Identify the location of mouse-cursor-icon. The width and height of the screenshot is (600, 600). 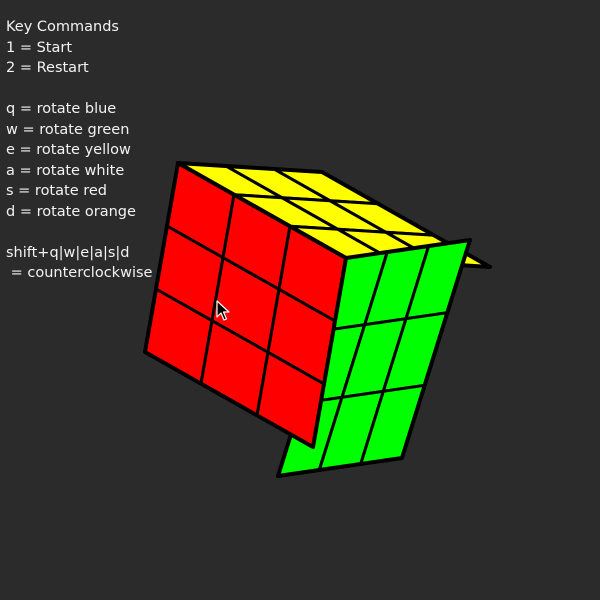
(223, 310).